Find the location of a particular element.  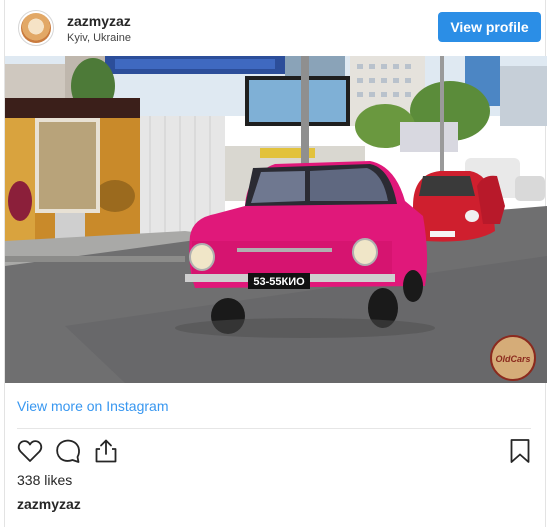

comment-icon is located at coordinates (68, 451).